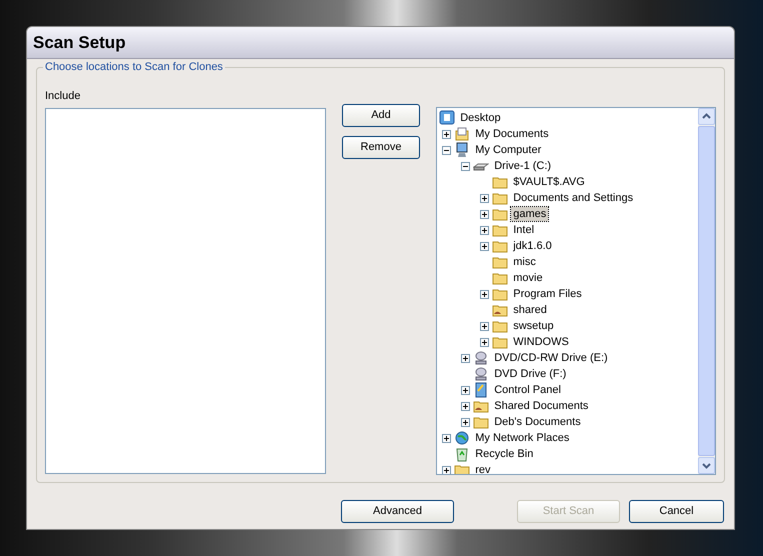 This screenshot has width=763, height=556. What do you see at coordinates (551, 358) in the screenshot?
I see `tree-item: DVD/CD-RW Drive (E:)` at bounding box center [551, 358].